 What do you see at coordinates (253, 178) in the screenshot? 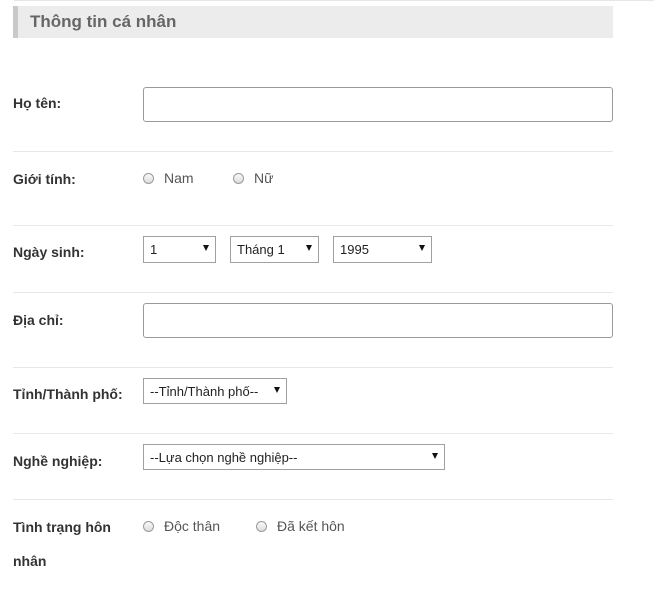
I see `gender-radio-female: Nữ` at bounding box center [253, 178].